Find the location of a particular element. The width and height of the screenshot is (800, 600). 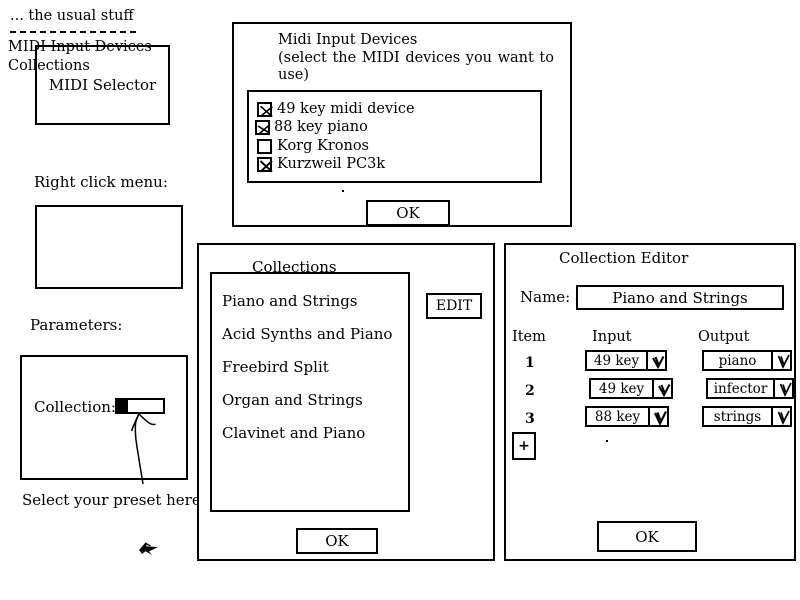

device-label: 88 key piano is located at coordinates (321, 126).